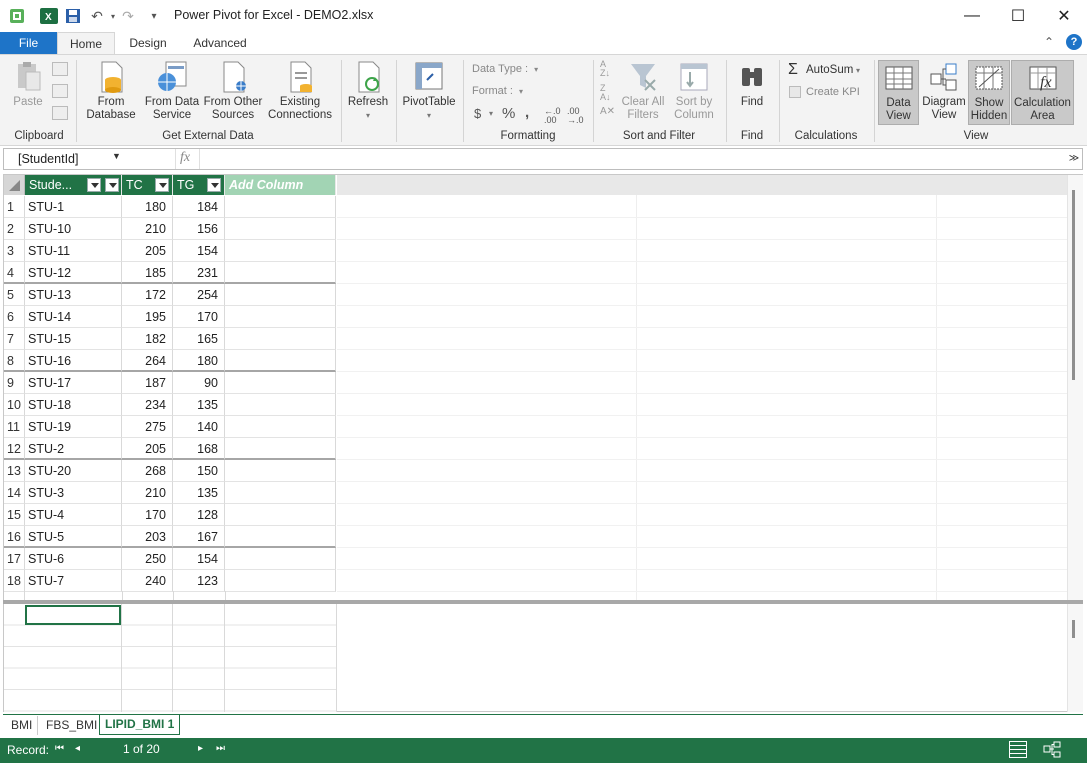 The image size is (1087, 763). Describe the element at coordinates (147, 273) in the screenshot. I see `cell-tc: 185` at that location.